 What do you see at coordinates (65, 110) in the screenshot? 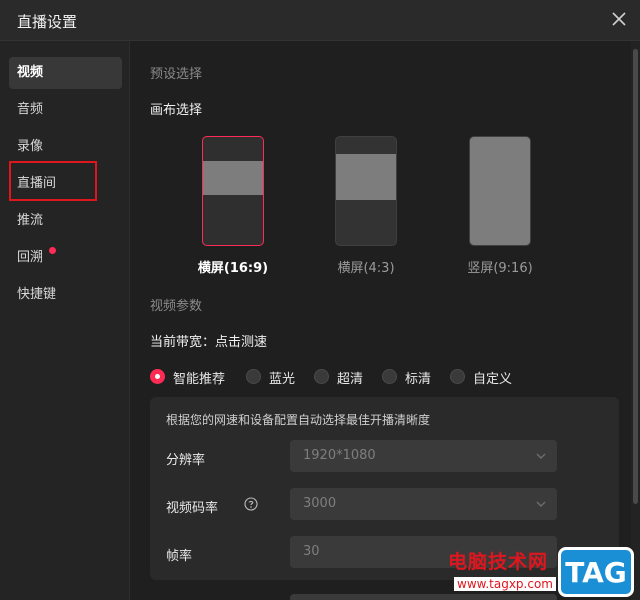
I see `sidebar-item-audio: 音频` at bounding box center [65, 110].